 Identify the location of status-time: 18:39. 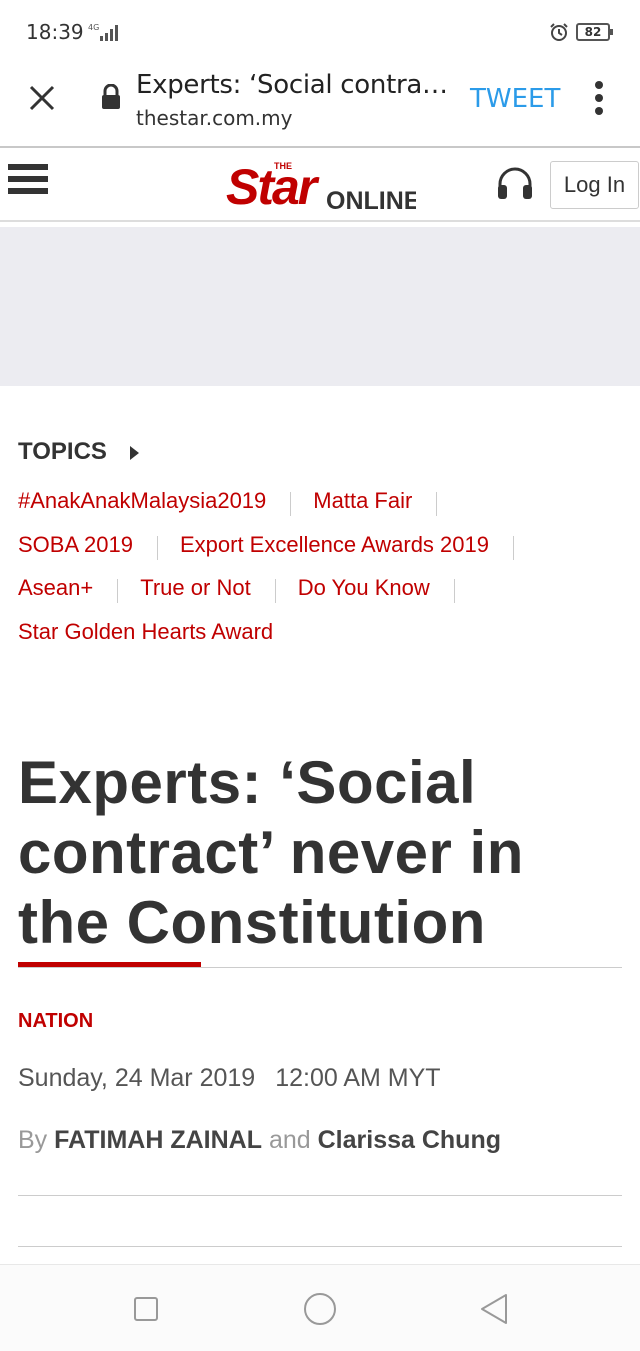
(55, 32).